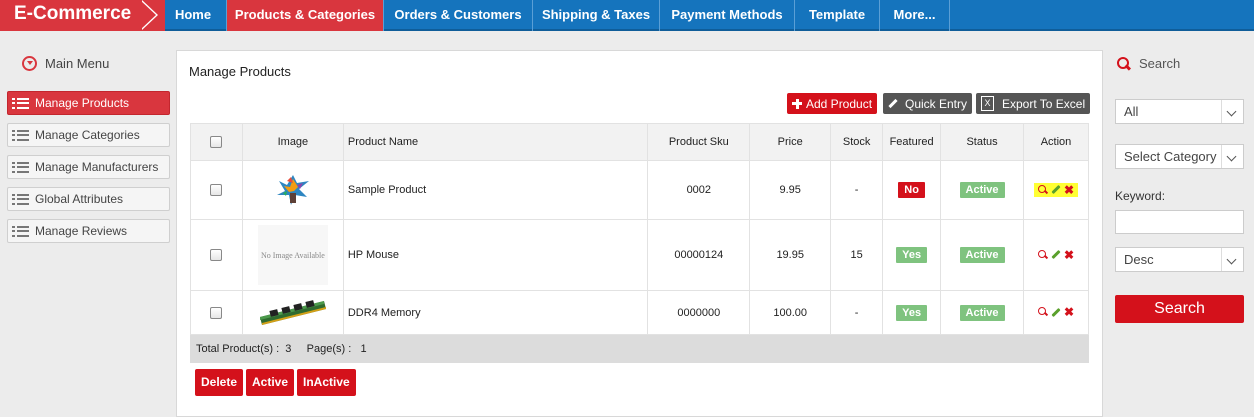 This screenshot has height=417, width=1254. What do you see at coordinates (1140, 196) in the screenshot?
I see `keyword-label: Keyword:` at bounding box center [1140, 196].